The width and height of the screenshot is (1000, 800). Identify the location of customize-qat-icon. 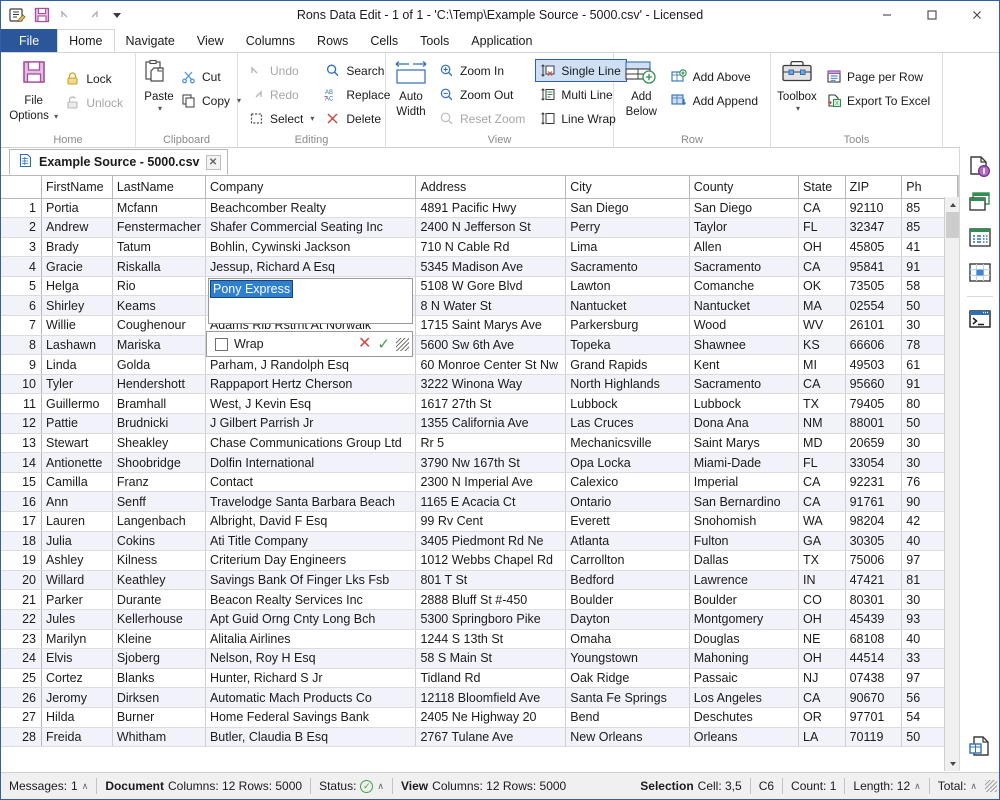
(117, 15).